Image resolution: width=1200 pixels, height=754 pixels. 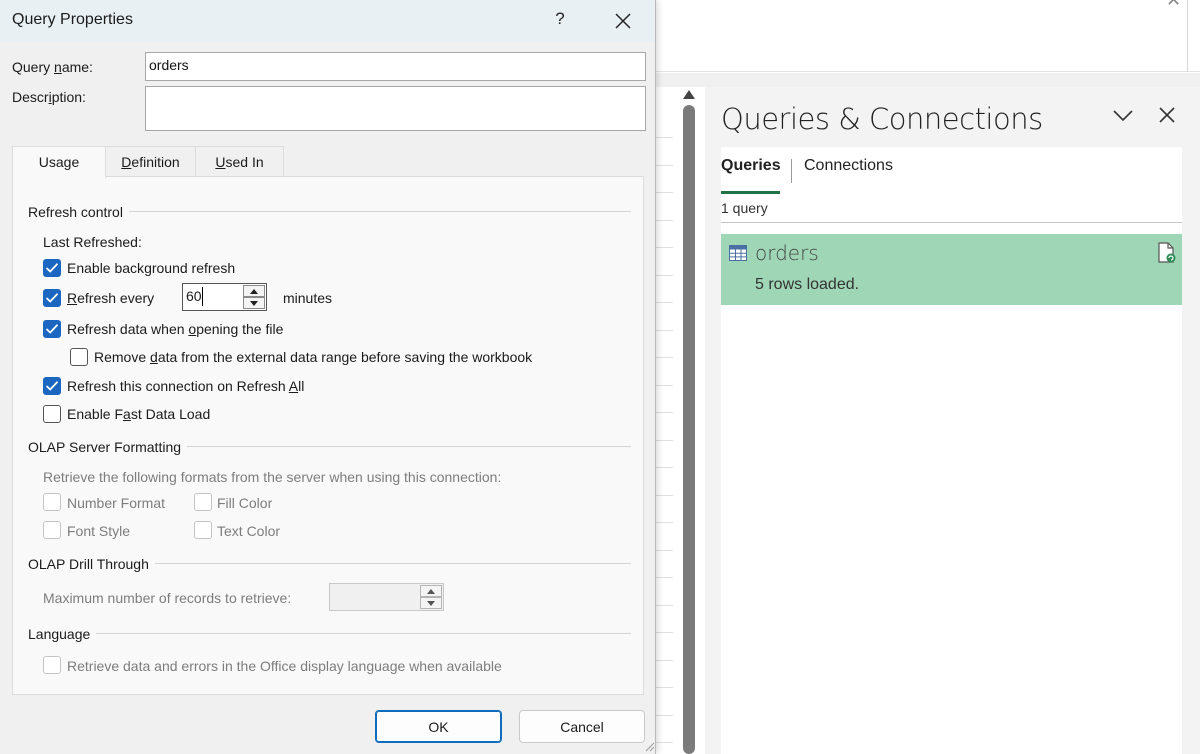 What do you see at coordinates (106, 268) in the screenshot?
I see `label-part: Enable back` at bounding box center [106, 268].